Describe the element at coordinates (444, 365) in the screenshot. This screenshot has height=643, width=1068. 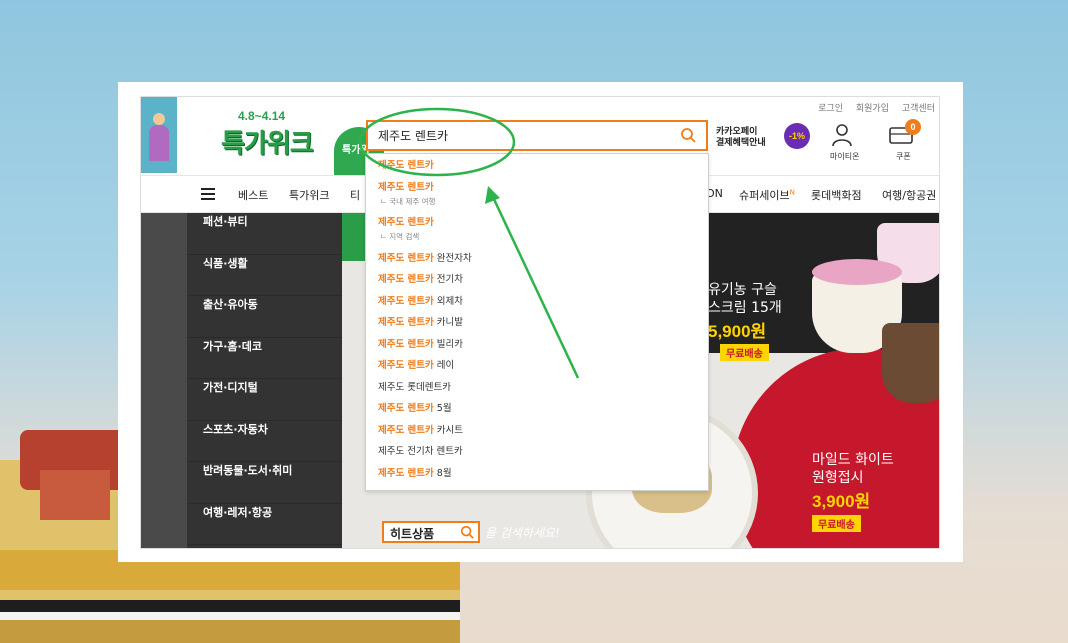
I see `autocomplete-rest: 레이` at that location.